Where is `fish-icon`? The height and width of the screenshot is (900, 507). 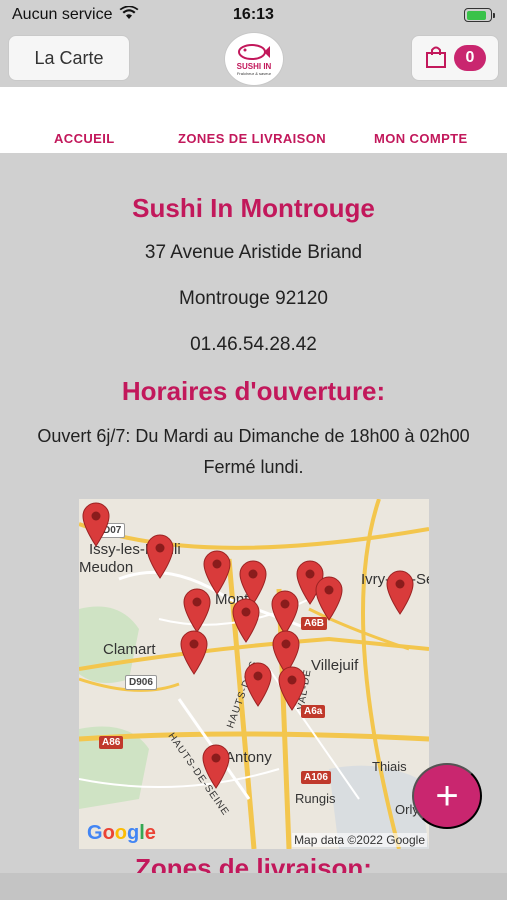
fish-icon is located at coordinates (254, 52).